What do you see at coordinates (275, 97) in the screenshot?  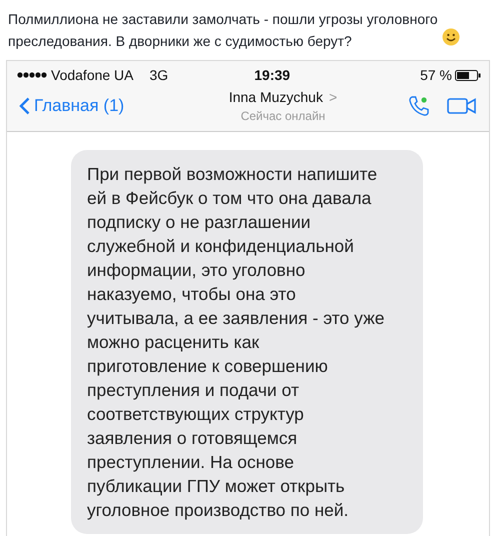 I see `contact-name: Inna Muzychuk` at bounding box center [275, 97].